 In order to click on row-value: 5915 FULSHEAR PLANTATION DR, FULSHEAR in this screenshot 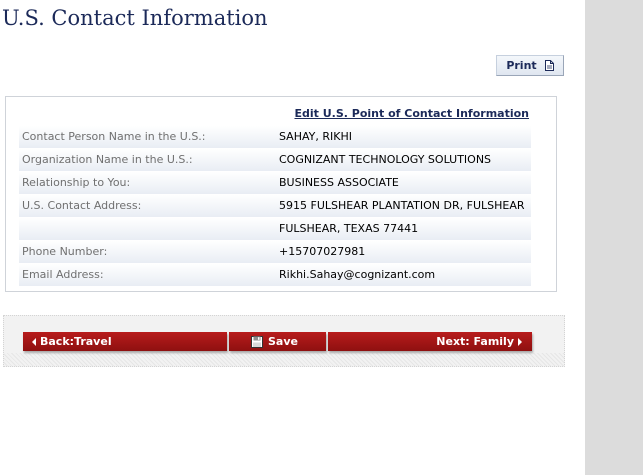, I will do `click(402, 205)`.